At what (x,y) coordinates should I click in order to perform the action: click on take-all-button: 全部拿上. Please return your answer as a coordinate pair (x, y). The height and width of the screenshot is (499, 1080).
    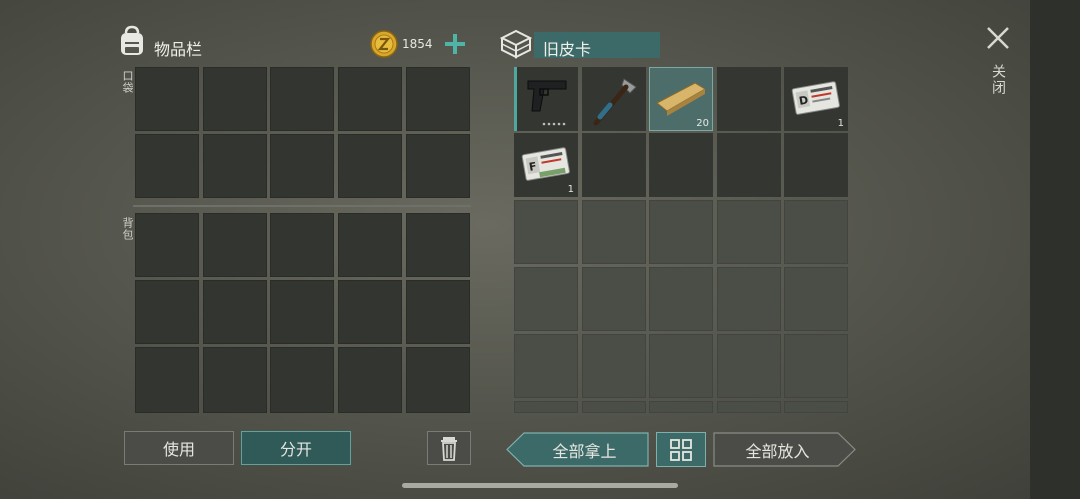
    Looking at the image, I should click on (577, 449).